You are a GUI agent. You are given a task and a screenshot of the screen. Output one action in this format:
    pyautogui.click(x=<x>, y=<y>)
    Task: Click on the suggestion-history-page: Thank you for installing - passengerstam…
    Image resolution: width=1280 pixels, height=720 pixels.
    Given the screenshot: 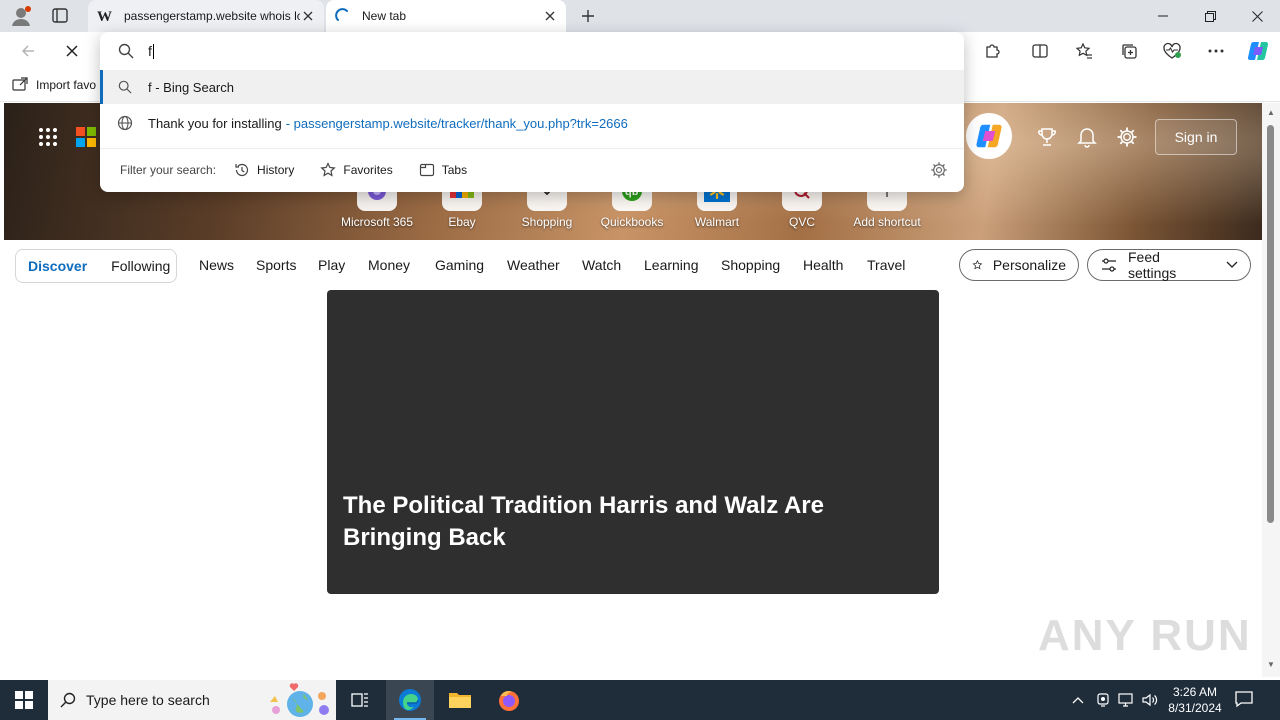 What is the action you would take?
    pyautogui.click(x=532, y=123)
    